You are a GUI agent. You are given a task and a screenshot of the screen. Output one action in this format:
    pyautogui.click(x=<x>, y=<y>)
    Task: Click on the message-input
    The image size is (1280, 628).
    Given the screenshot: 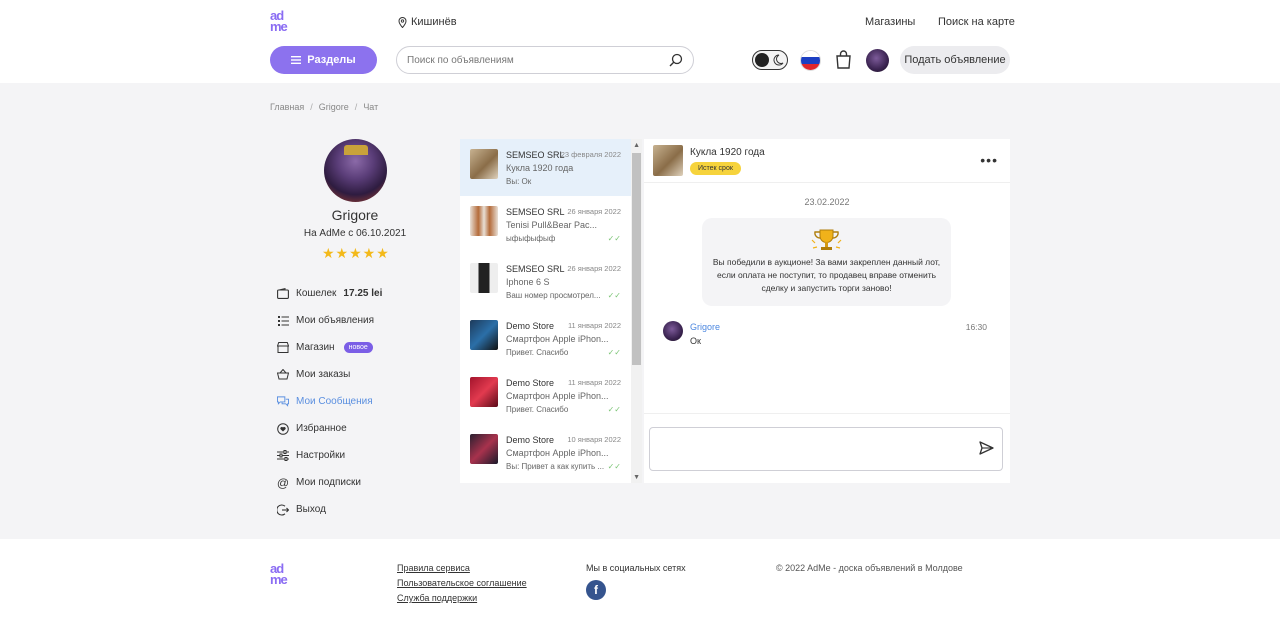 What is the action you would take?
    pyautogui.click(x=826, y=449)
    